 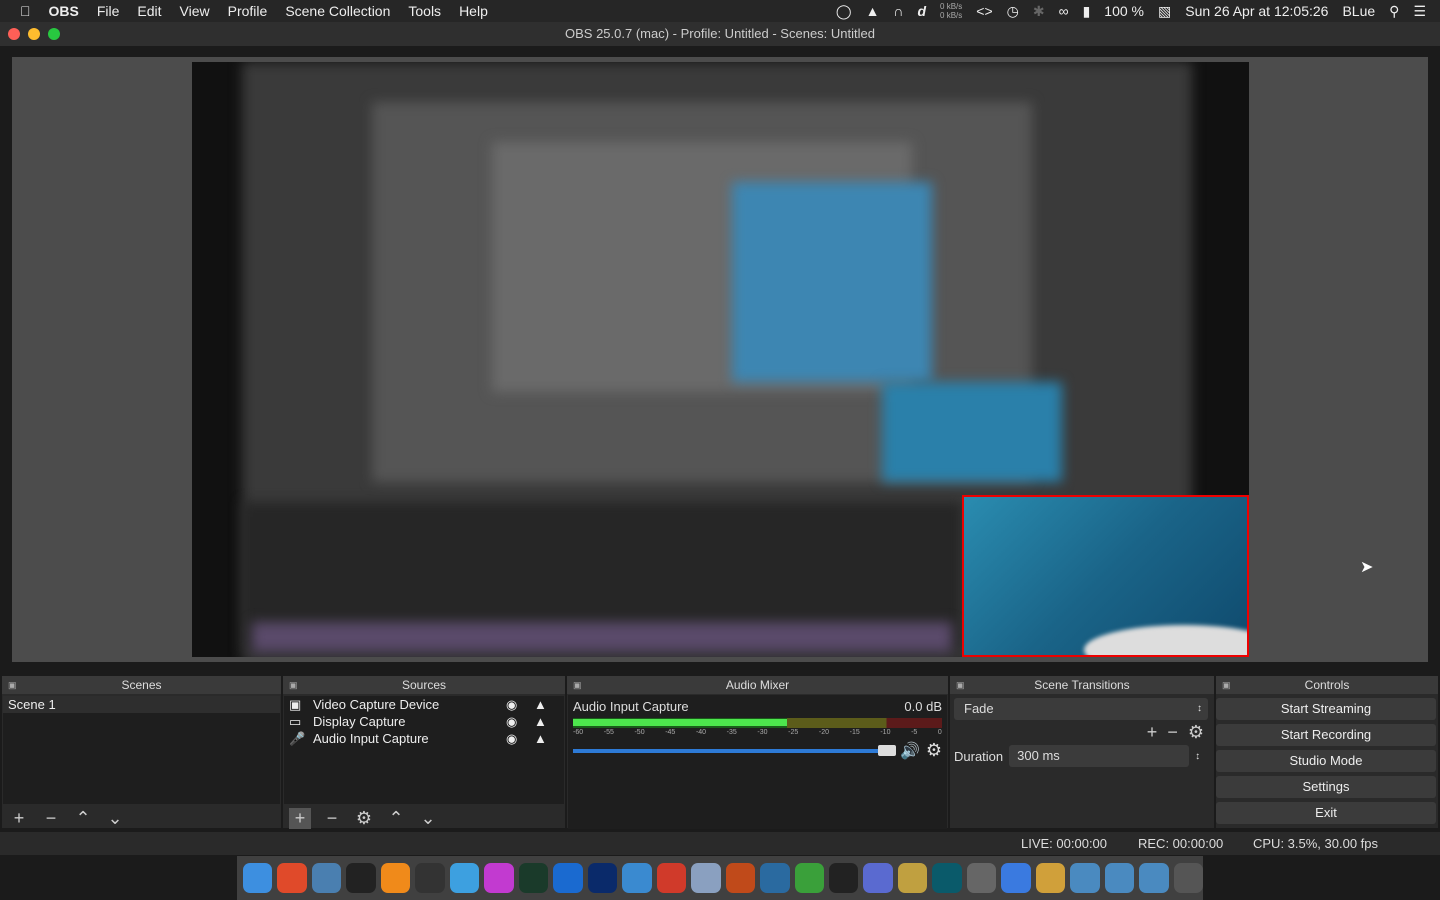 I want to click on transition-gear-icon: ⚙, so click(x=1196, y=732).